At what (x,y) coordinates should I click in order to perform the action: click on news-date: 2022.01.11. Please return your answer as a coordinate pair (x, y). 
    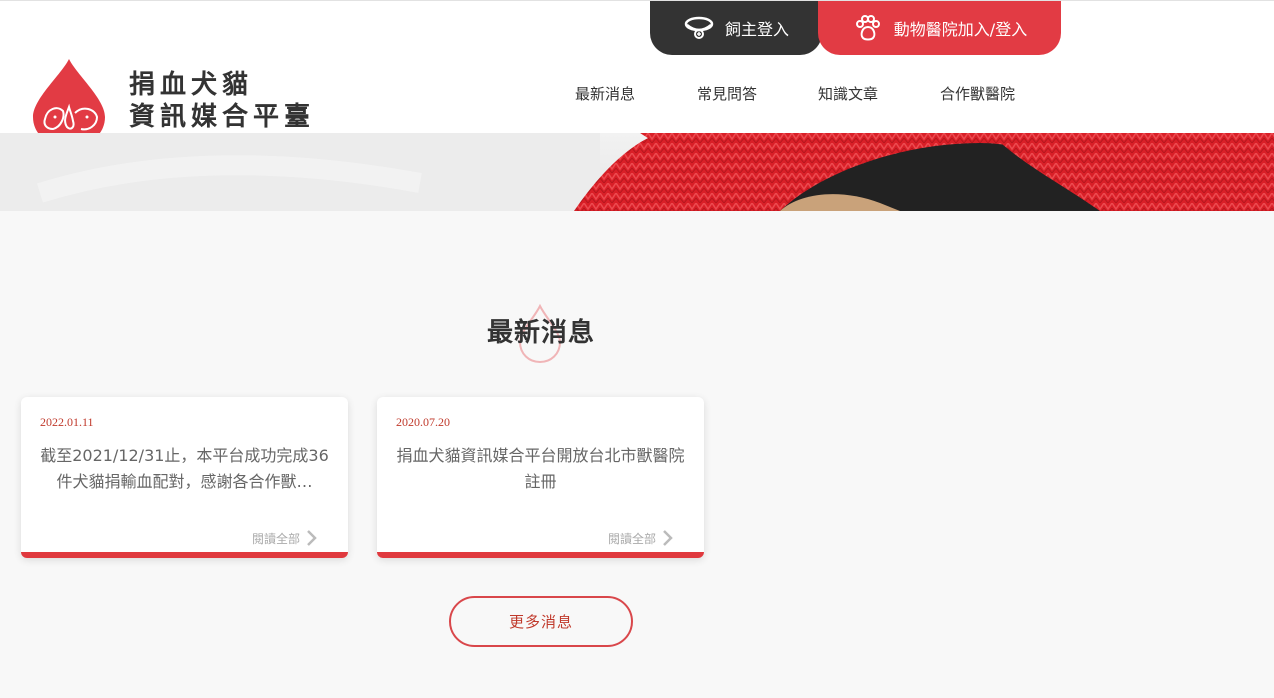
    Looking at the image, I should click on (67, 422).